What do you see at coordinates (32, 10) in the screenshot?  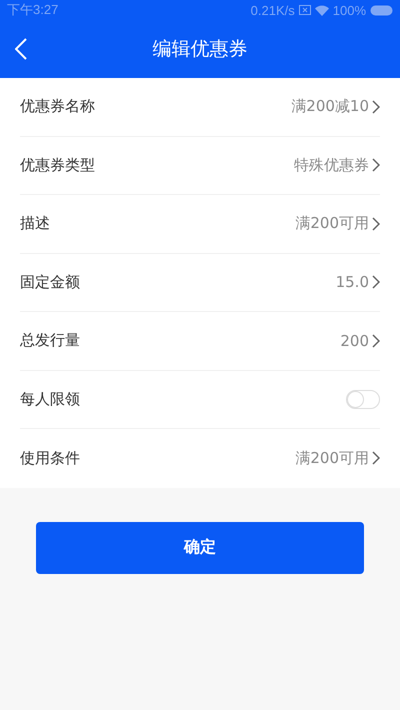 I see `status-time: 下午3:27` at bounding box center [32, 10].